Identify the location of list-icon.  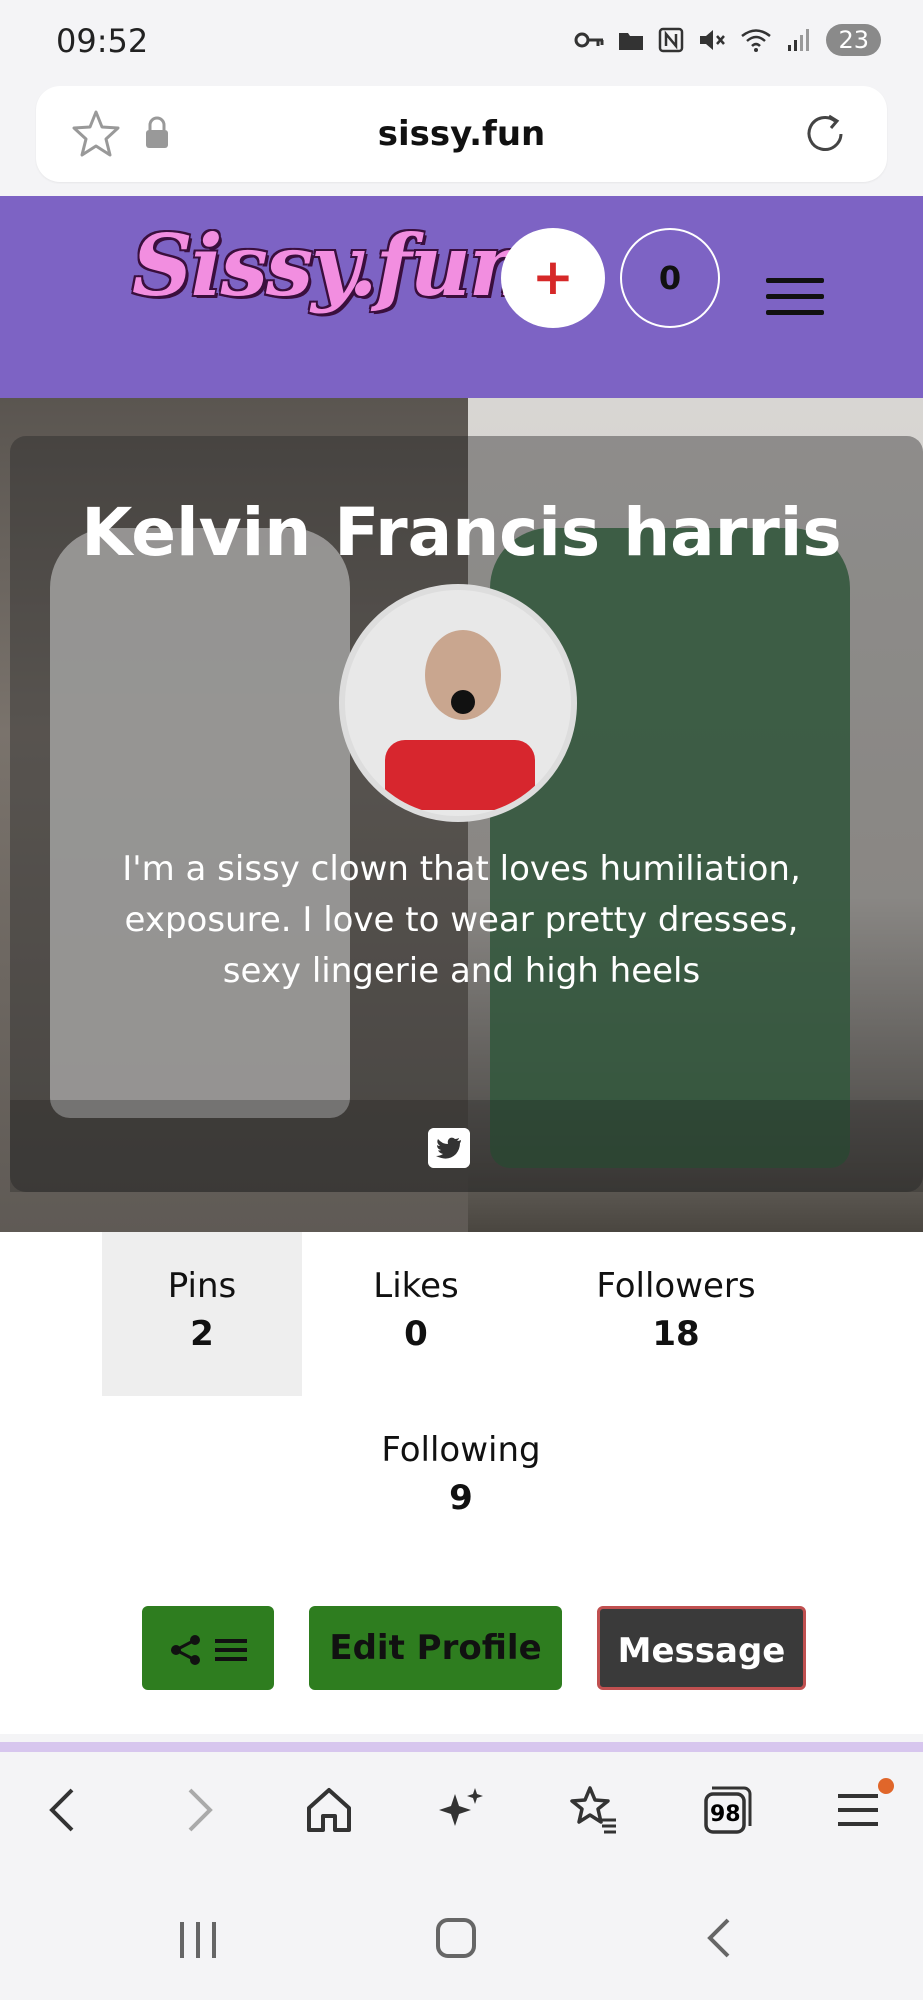
(230, 1649).